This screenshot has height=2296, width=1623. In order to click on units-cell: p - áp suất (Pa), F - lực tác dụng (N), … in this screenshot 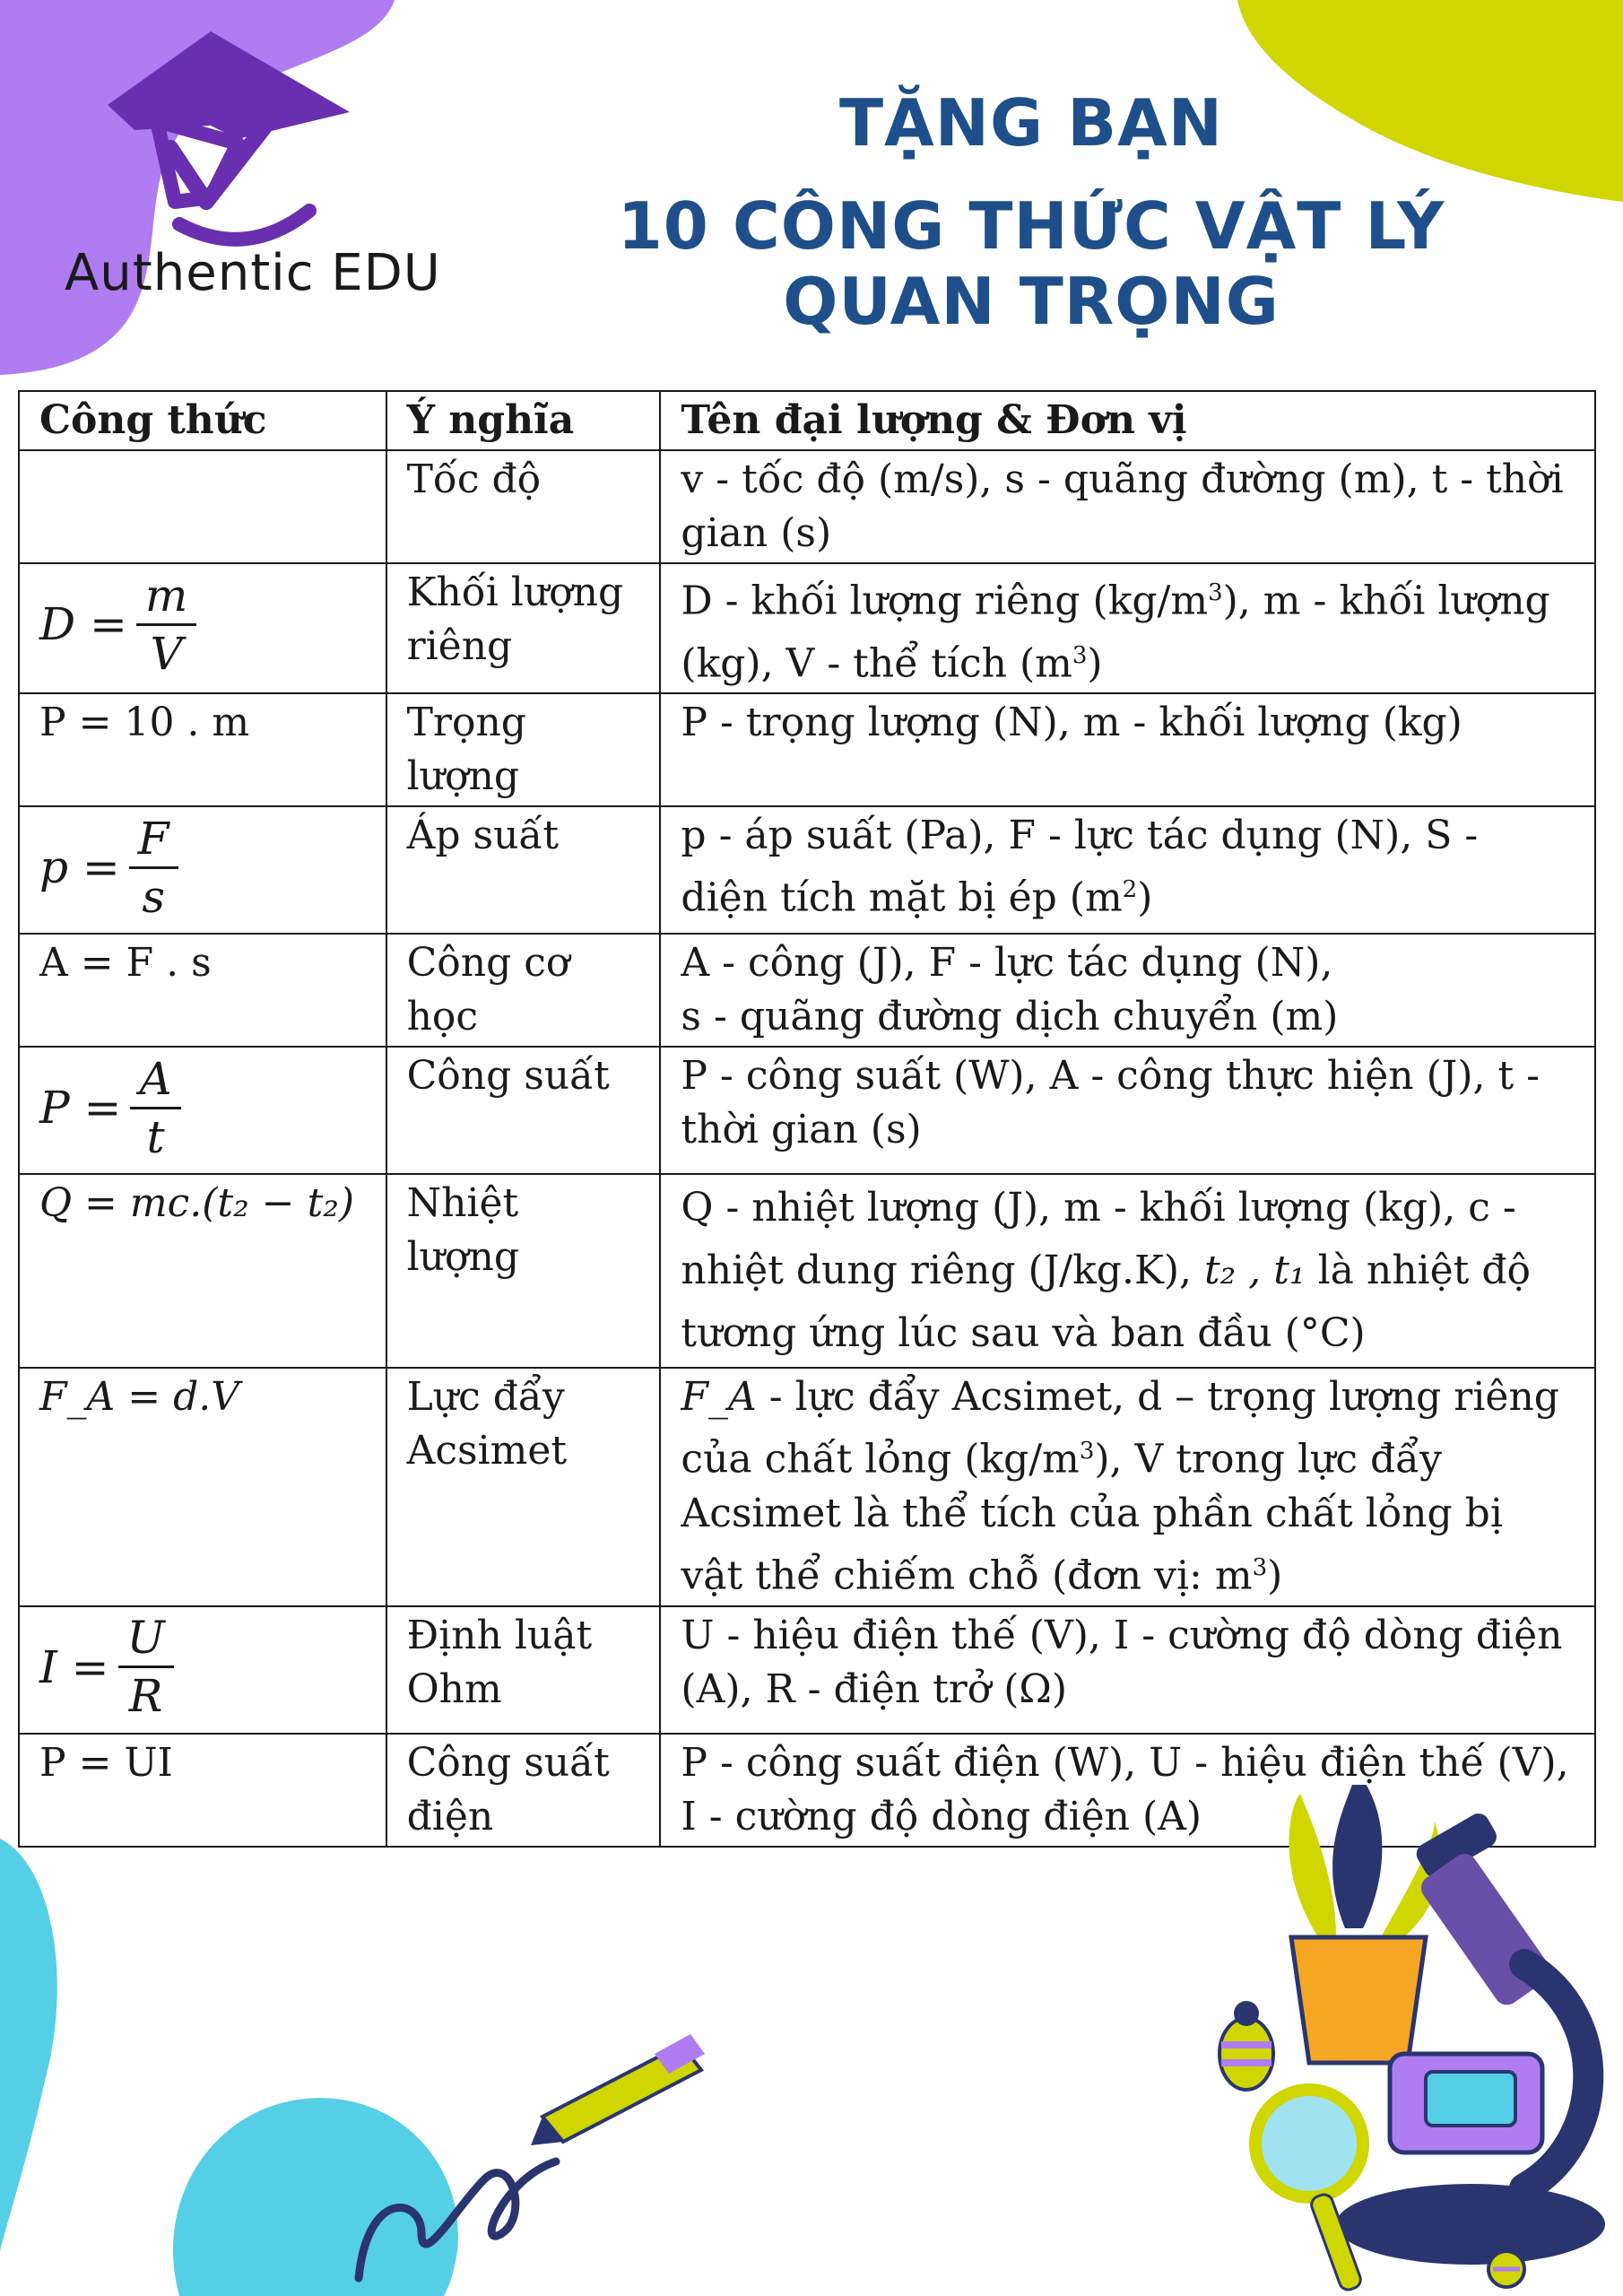, I will do `click(1127, 870)`.